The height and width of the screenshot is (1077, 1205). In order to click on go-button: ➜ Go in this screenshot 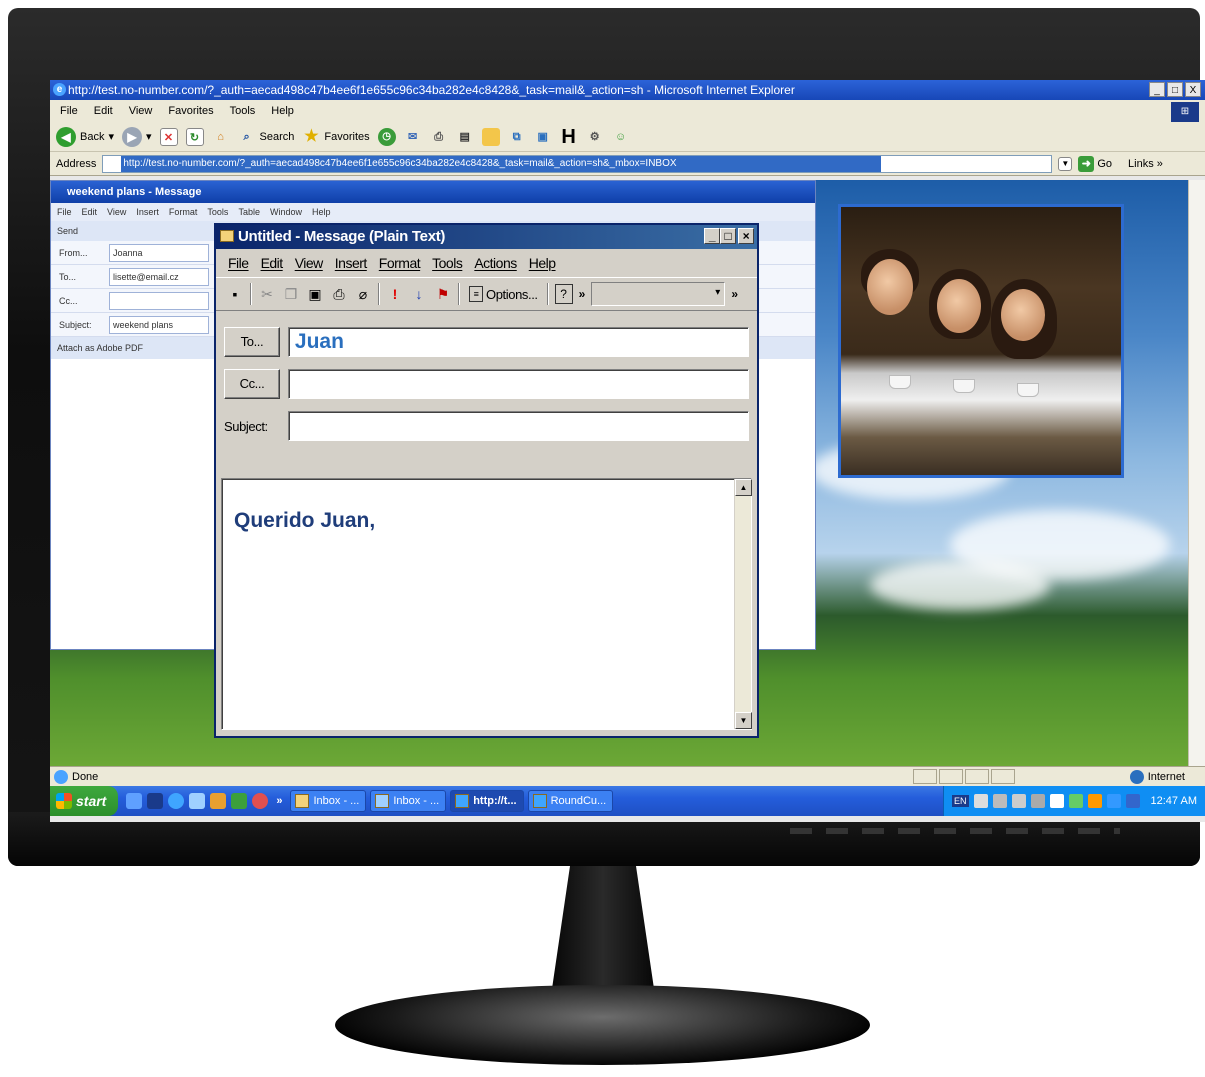, I will do `click(1095, 163)`.